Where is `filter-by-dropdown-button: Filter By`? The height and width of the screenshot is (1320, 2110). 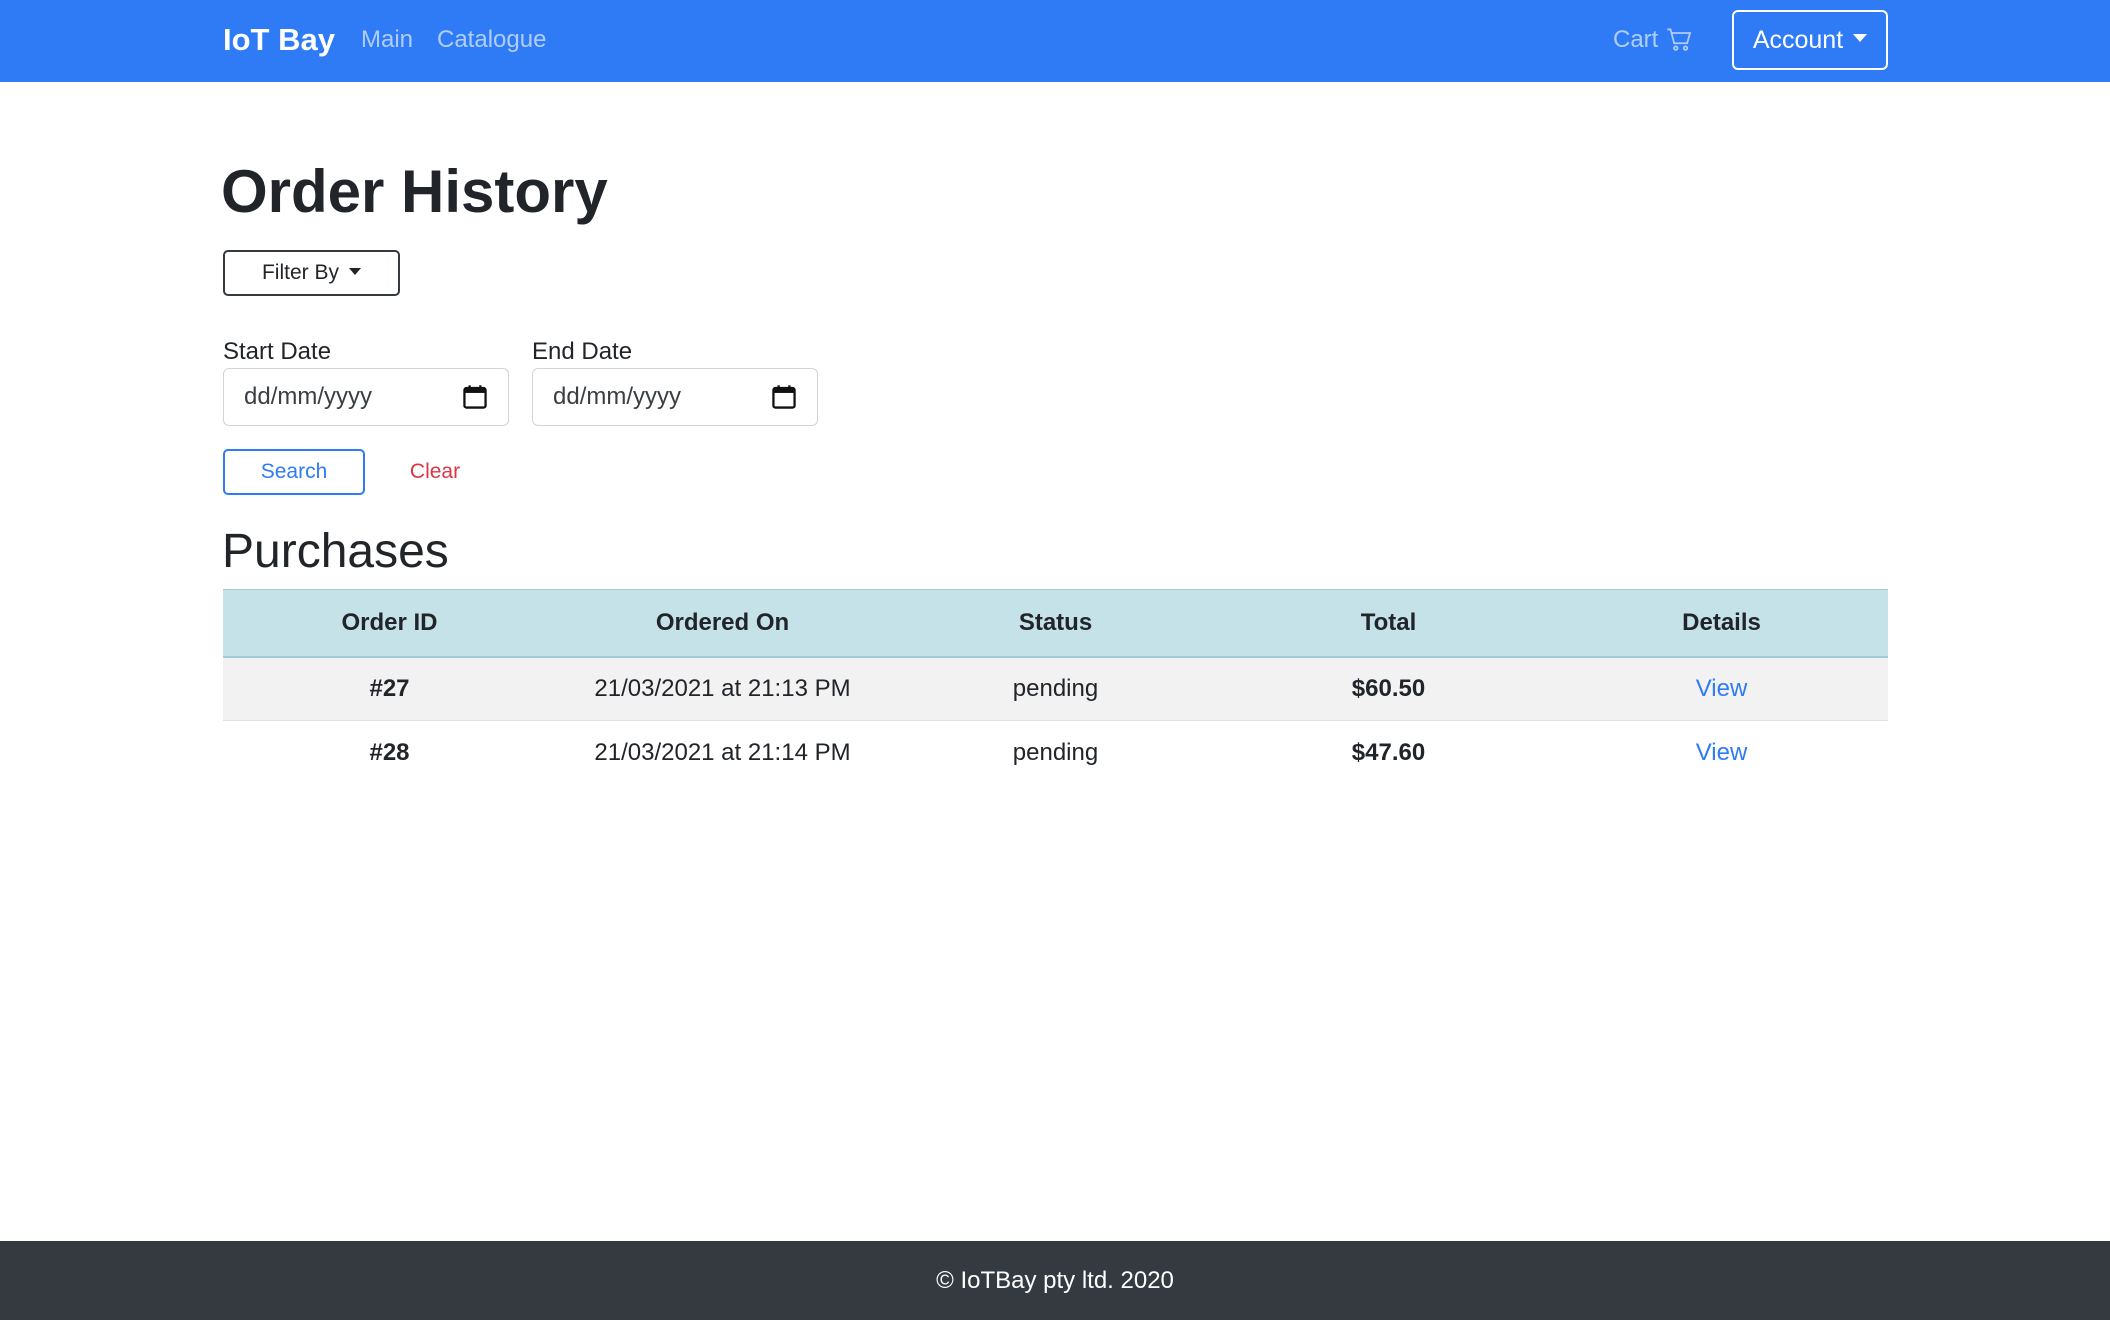 filter-by-dropdown-button: Filter By is located at coordinates (311, 273).